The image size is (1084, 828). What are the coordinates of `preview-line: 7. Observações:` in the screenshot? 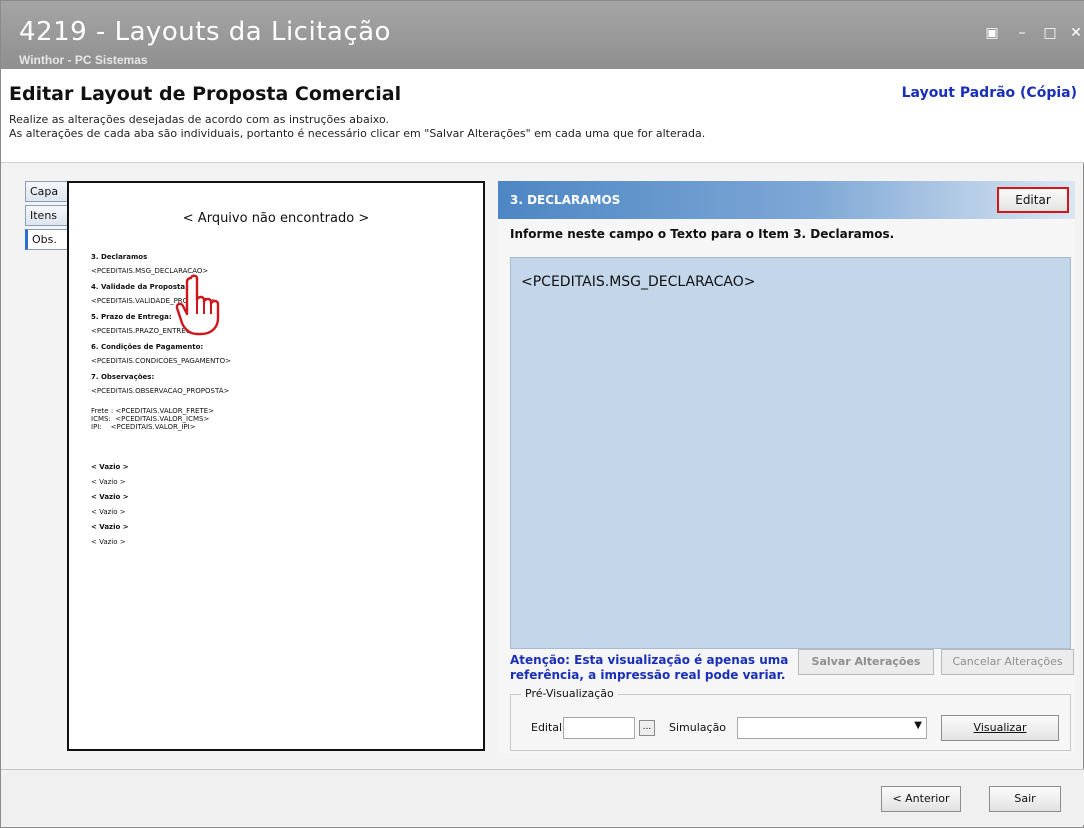 It's located at (123, 377).